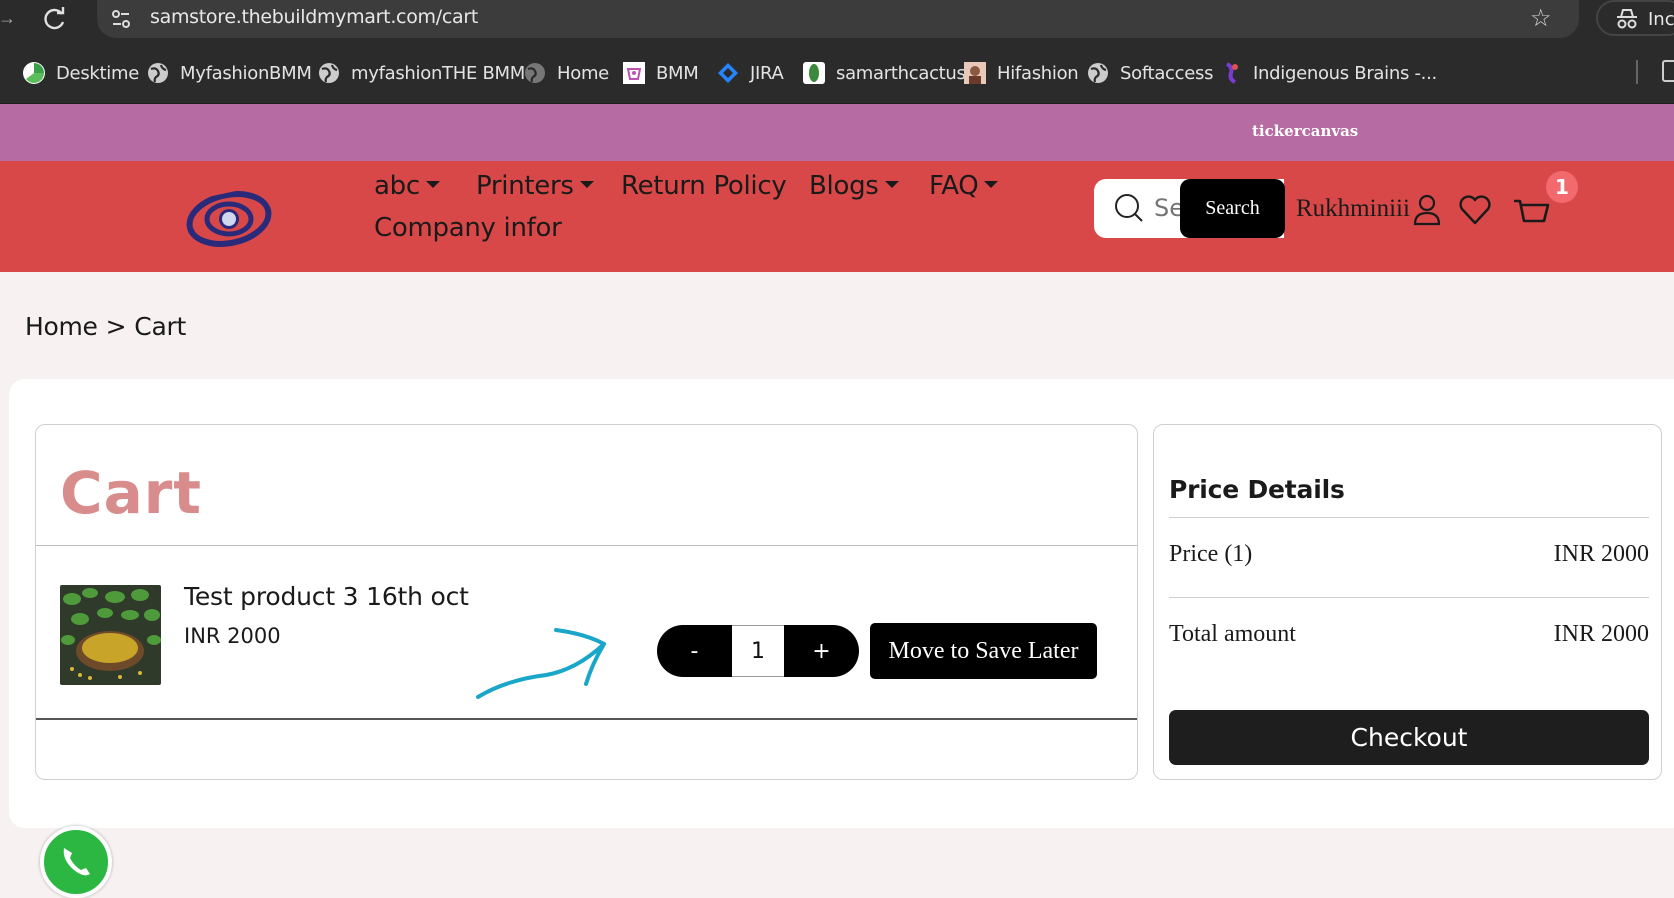 This screenshot has height=898, width=1674. I want to click on reload-icon, so click(55, 19).